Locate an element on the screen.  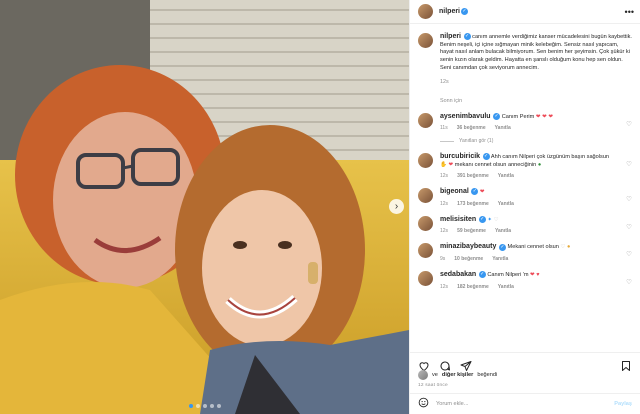
comment-text: Canım Nilperi 'm is located at coordinates (508, 275).